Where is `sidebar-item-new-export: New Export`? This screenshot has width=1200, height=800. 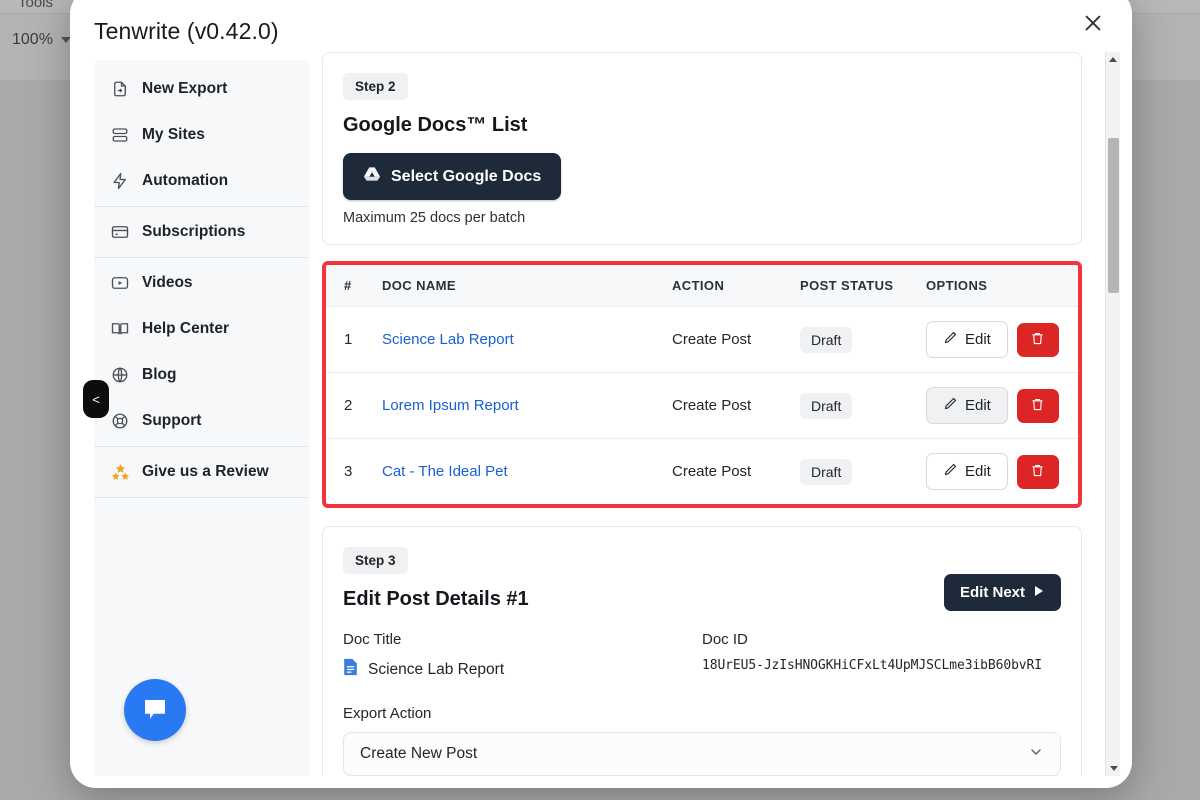
sidebar-item-new-export: New Export is located at coordinates (201, 89).